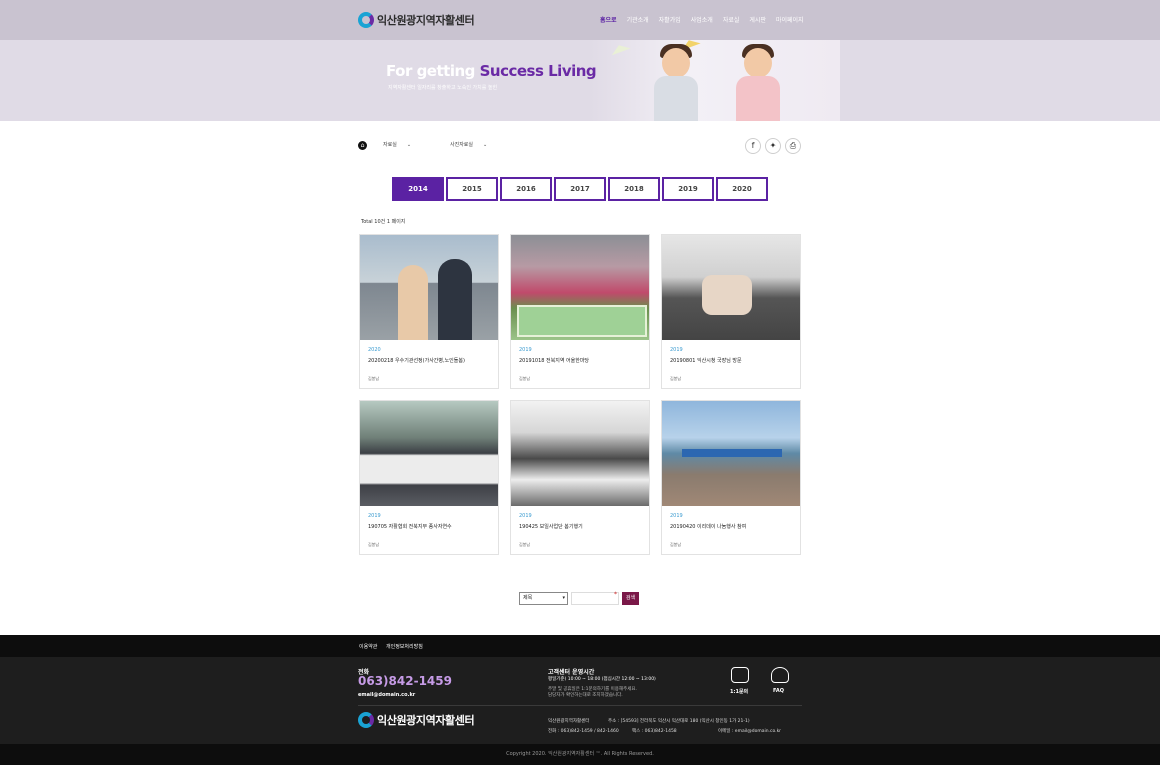 The image size is (1160, 765). Describe the element at coordinates (780, 675) in the screenshot. I see `headset-icon` at that location.